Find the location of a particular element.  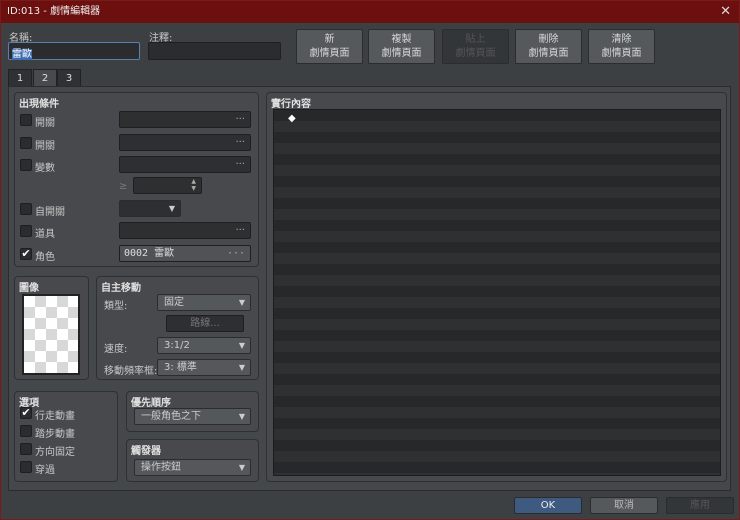

item-checkbox is located at coordinates (26, 231).